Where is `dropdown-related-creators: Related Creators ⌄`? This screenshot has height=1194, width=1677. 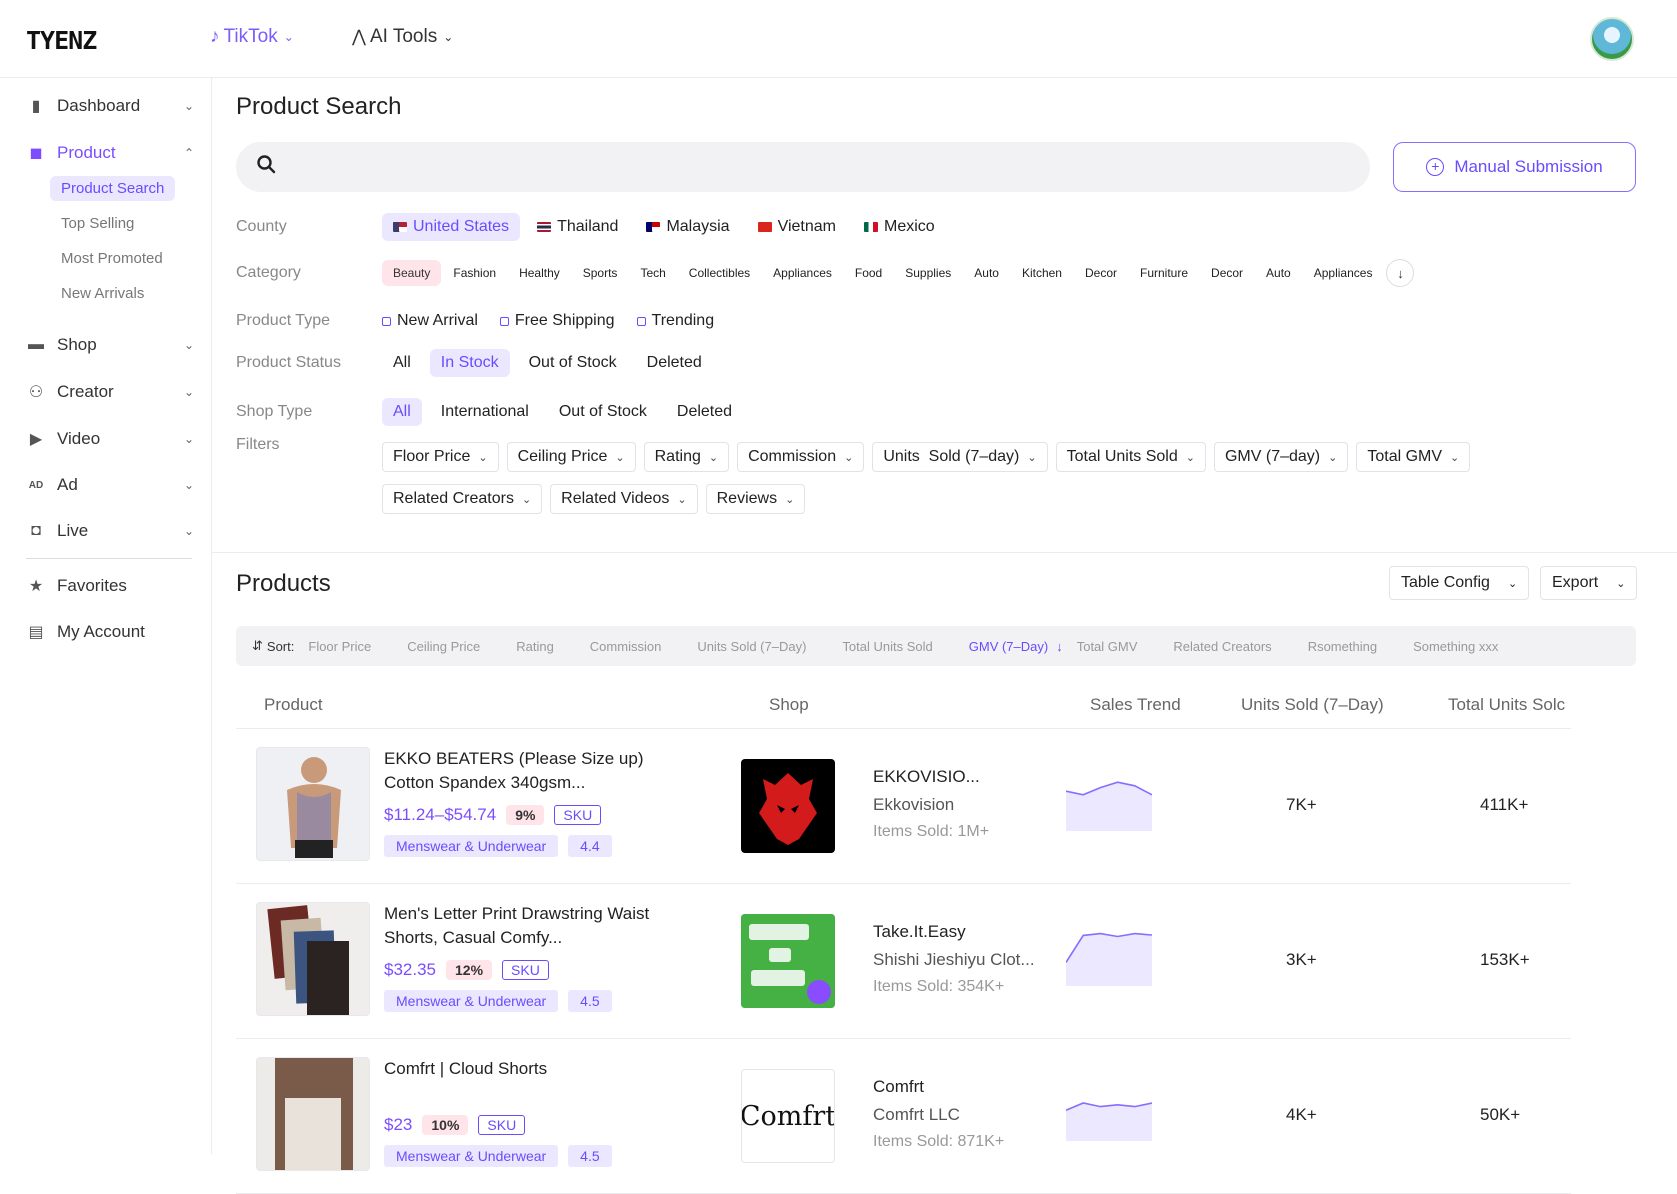 dropdown-related-creators: Related Creators ⌄ is located at coordinates (462, 499).